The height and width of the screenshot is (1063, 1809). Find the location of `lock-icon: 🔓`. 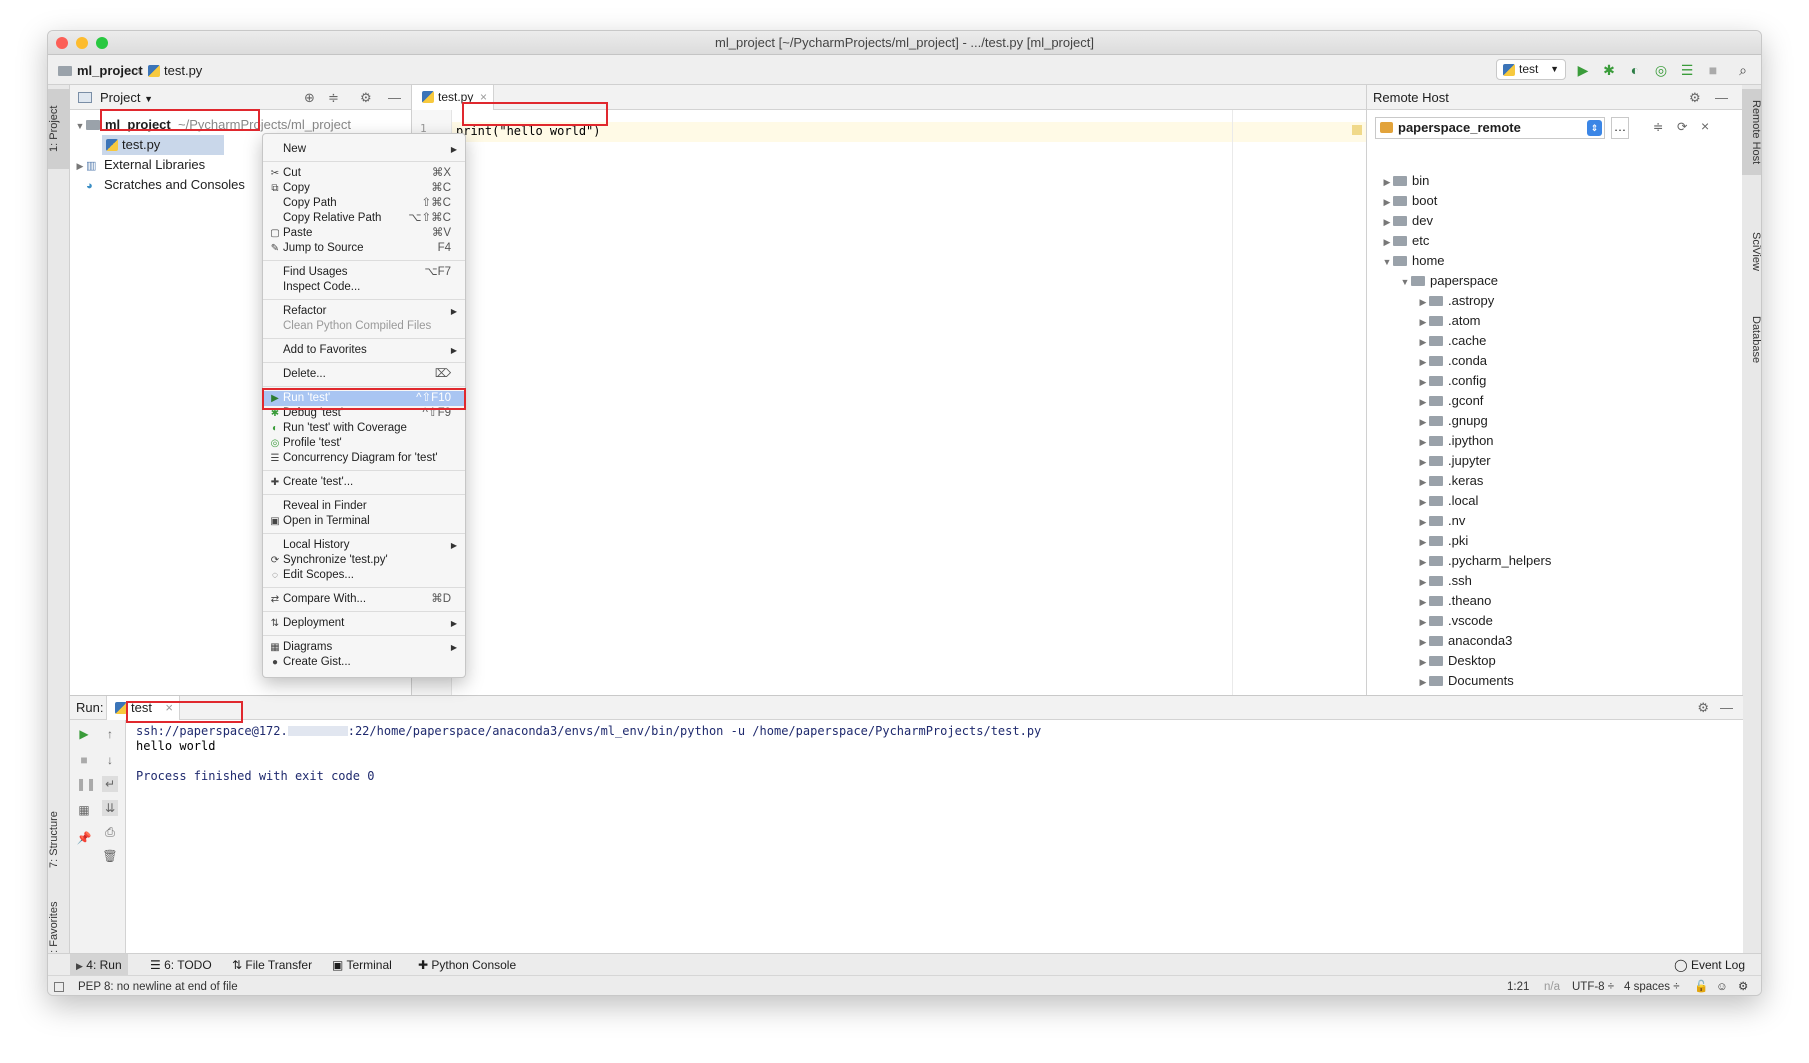

lock-icon: 🔓 is located at coordinates (1701, 985).